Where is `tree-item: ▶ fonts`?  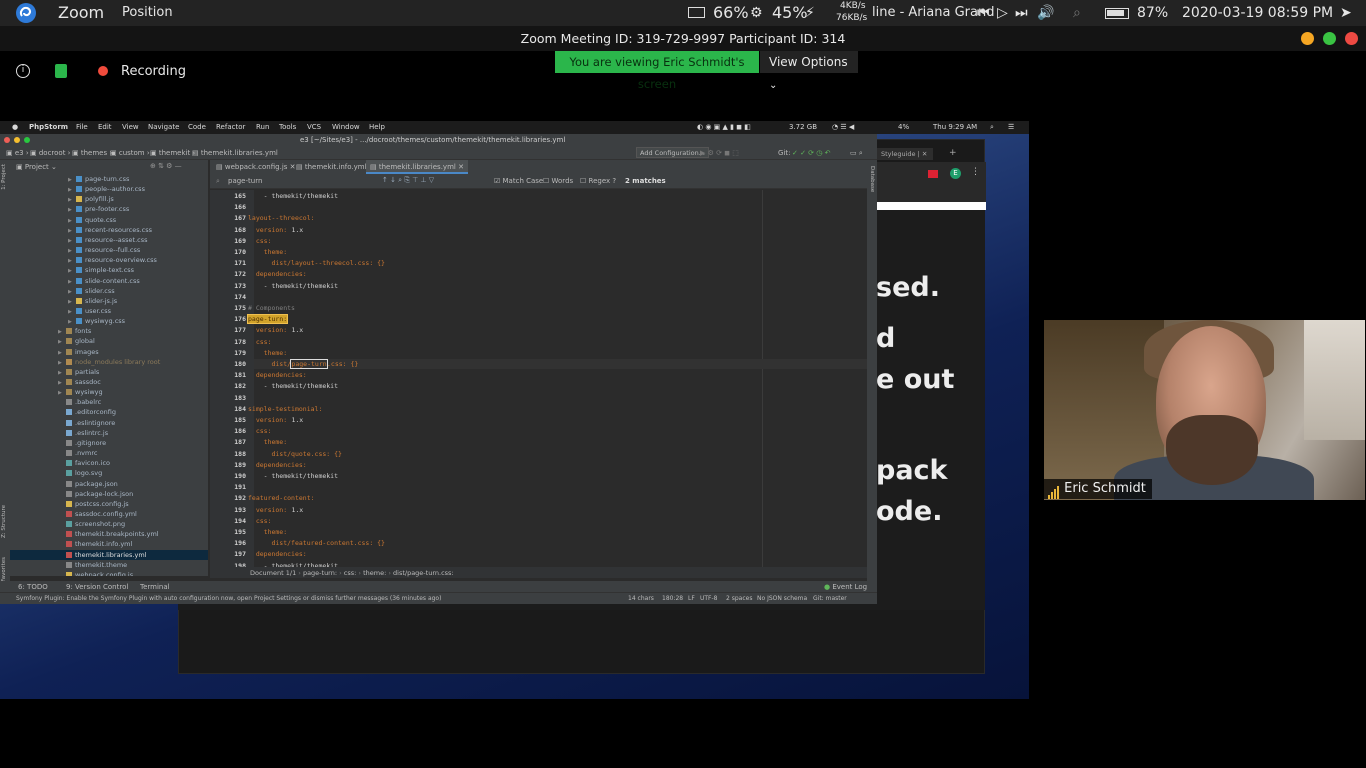
tree-item: ▶ fonts is located at coordinates (109, 331).